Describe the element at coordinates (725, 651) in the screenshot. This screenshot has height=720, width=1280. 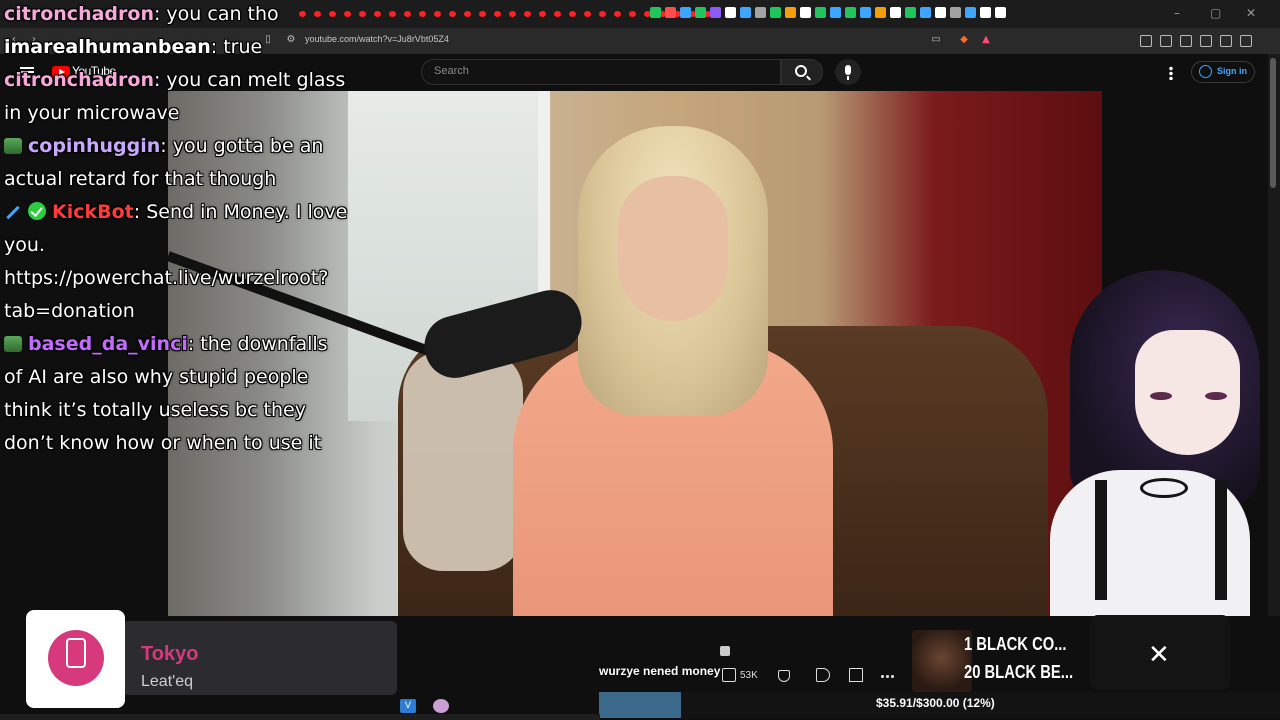
I see `alert-close-icon` at that location.